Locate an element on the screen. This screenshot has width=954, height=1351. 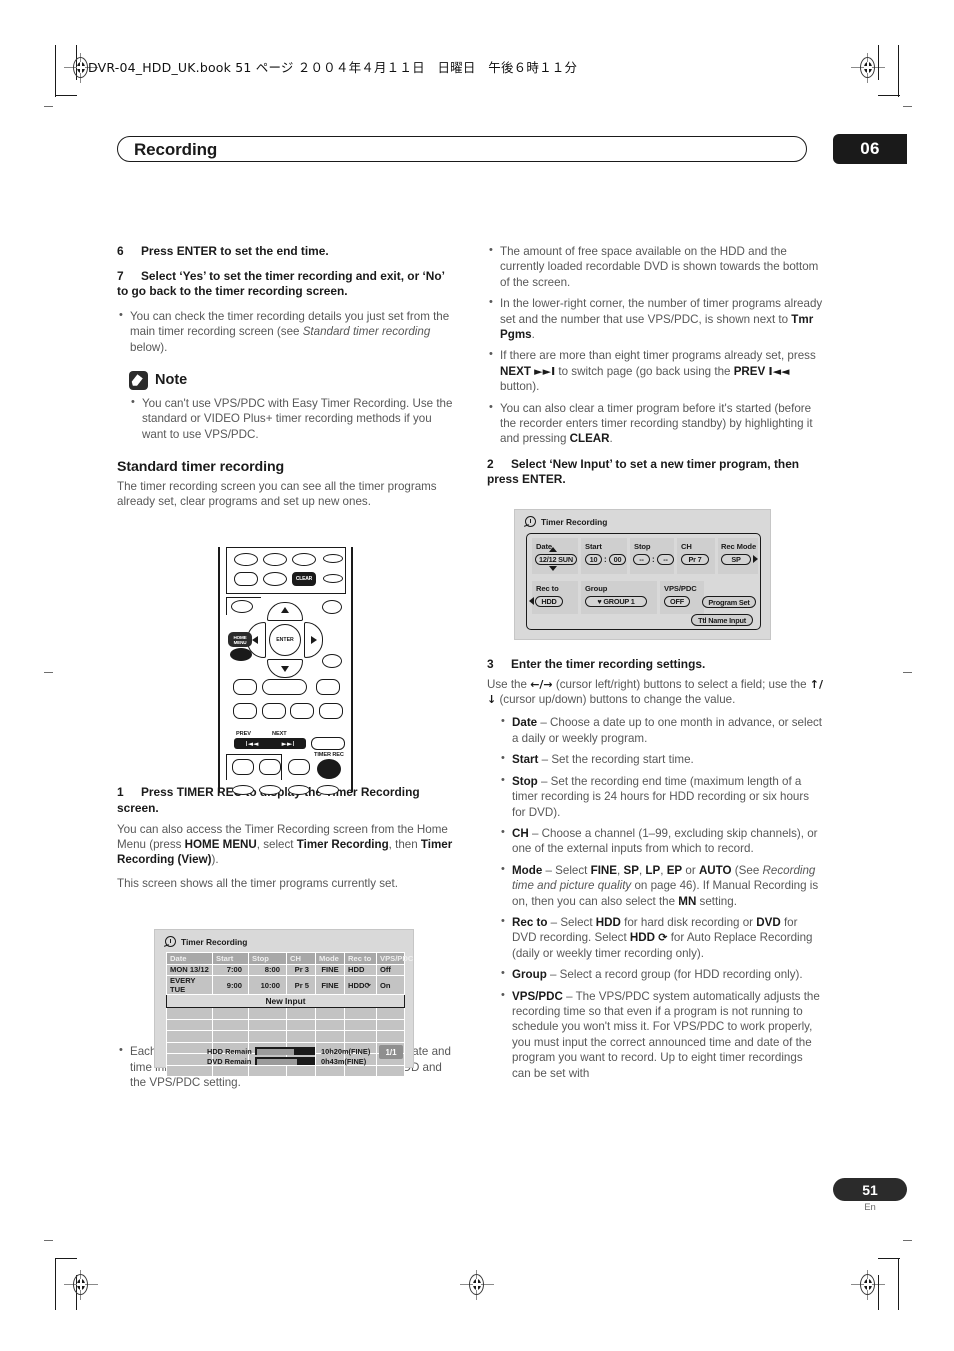
osd-list-title: Timer Recording is located at coordinates (206, 941).